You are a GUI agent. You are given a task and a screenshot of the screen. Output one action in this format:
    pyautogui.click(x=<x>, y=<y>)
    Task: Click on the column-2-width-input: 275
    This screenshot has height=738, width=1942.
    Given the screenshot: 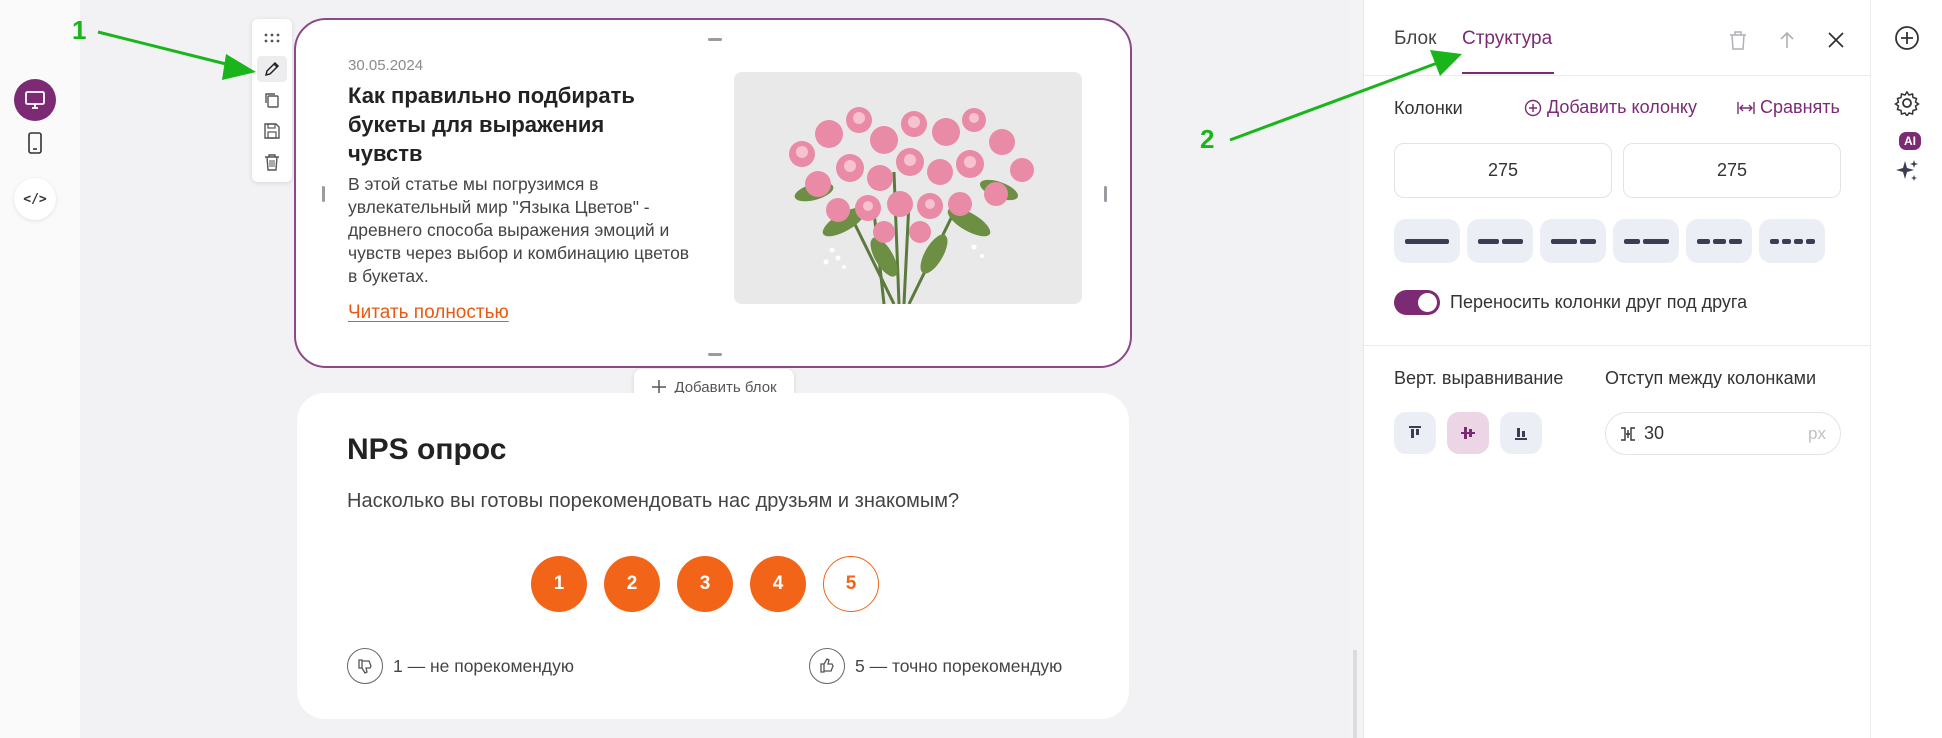 What is the action you would take?
    pyautogui.click(x=1732, y=170)
    